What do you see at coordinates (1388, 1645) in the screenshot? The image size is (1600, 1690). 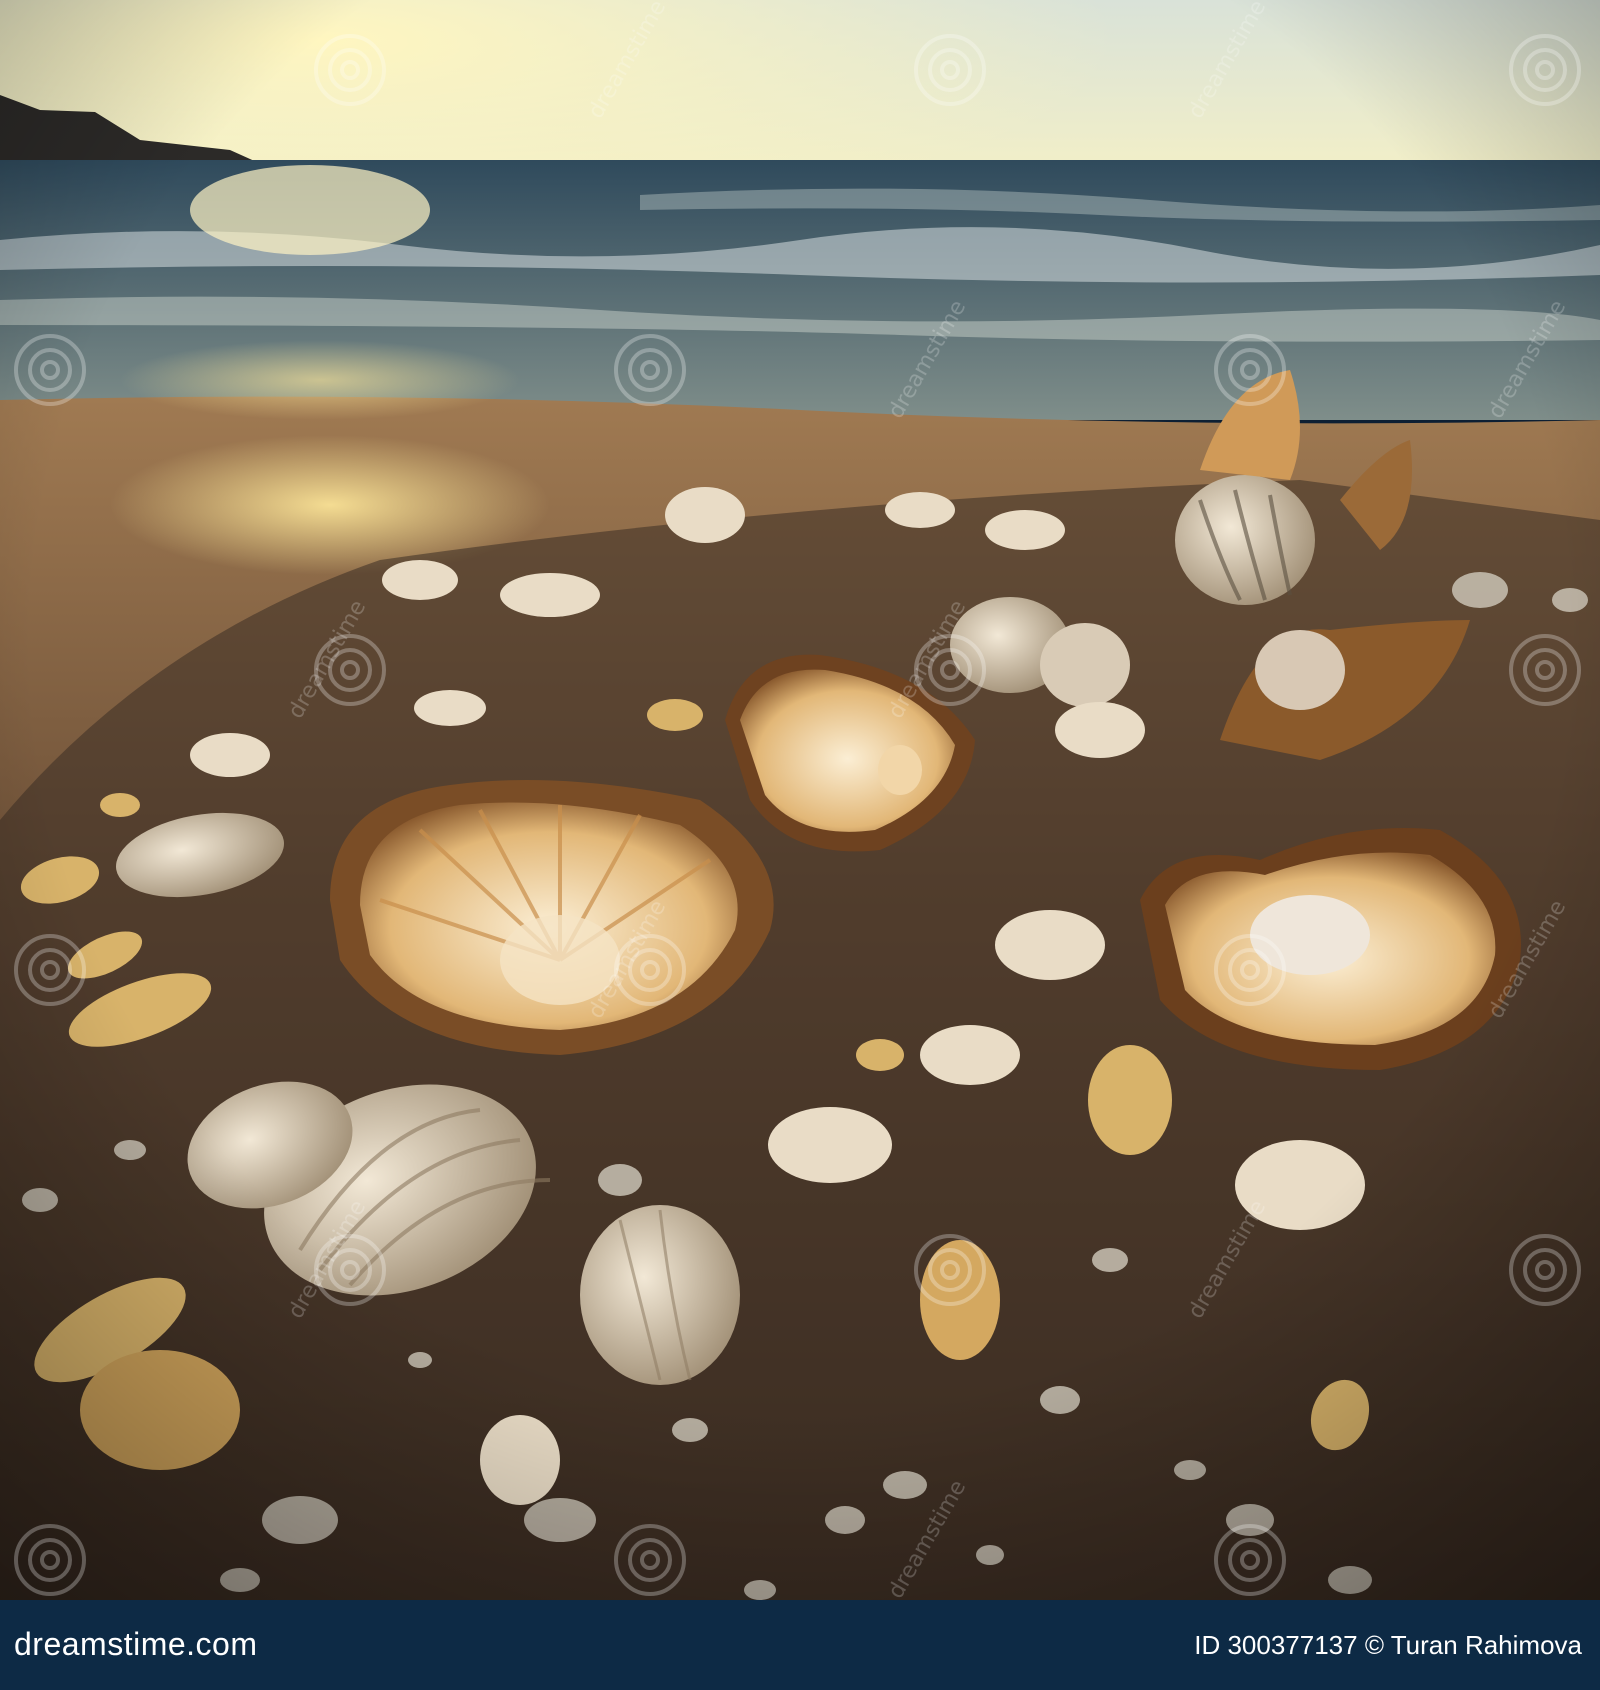 I see `image-credit: ID 300377137 © Turan Rahimova` at bounding box center [1388, 1645].